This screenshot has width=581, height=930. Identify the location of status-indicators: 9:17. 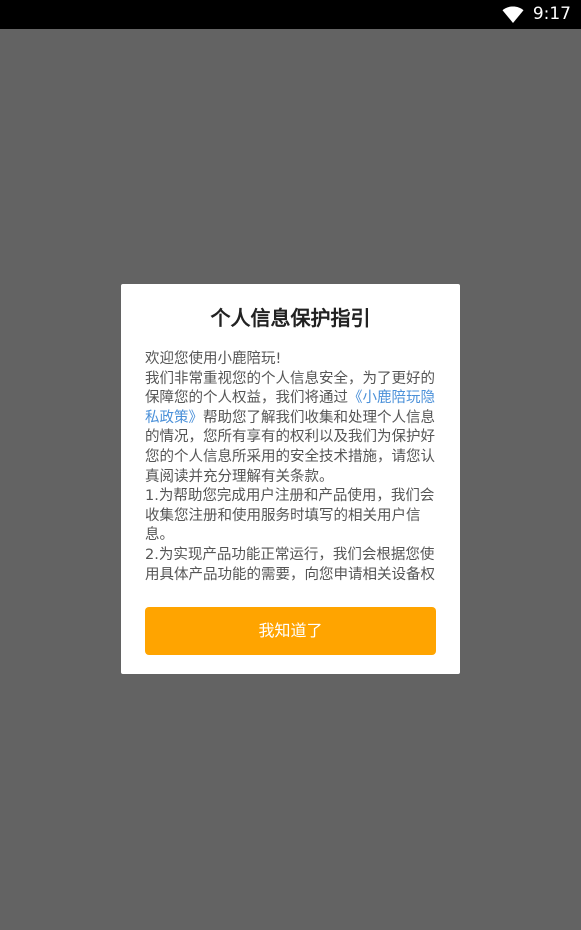
(536, 14).